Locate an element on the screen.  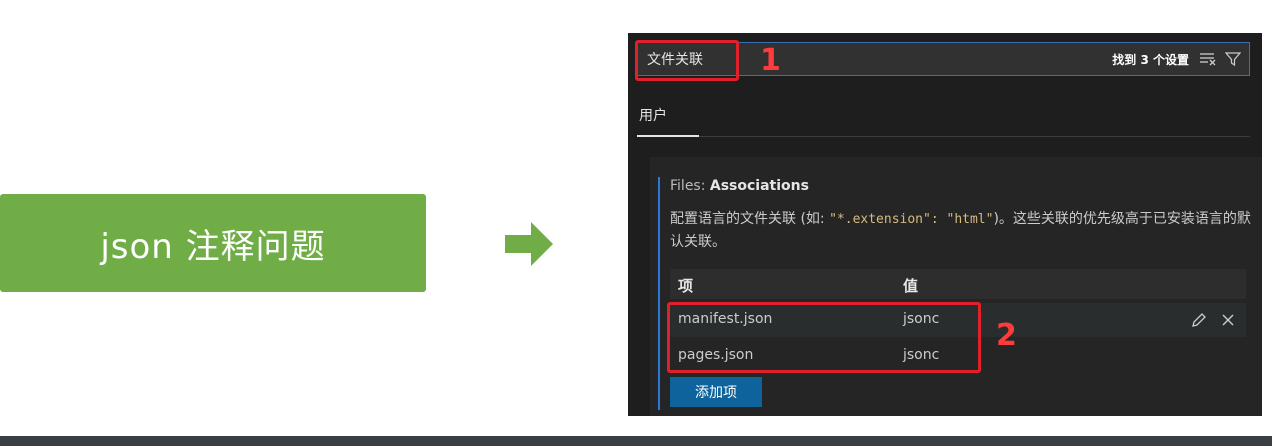
setting-title: Files: Associations is located at coordinates (739, 186).